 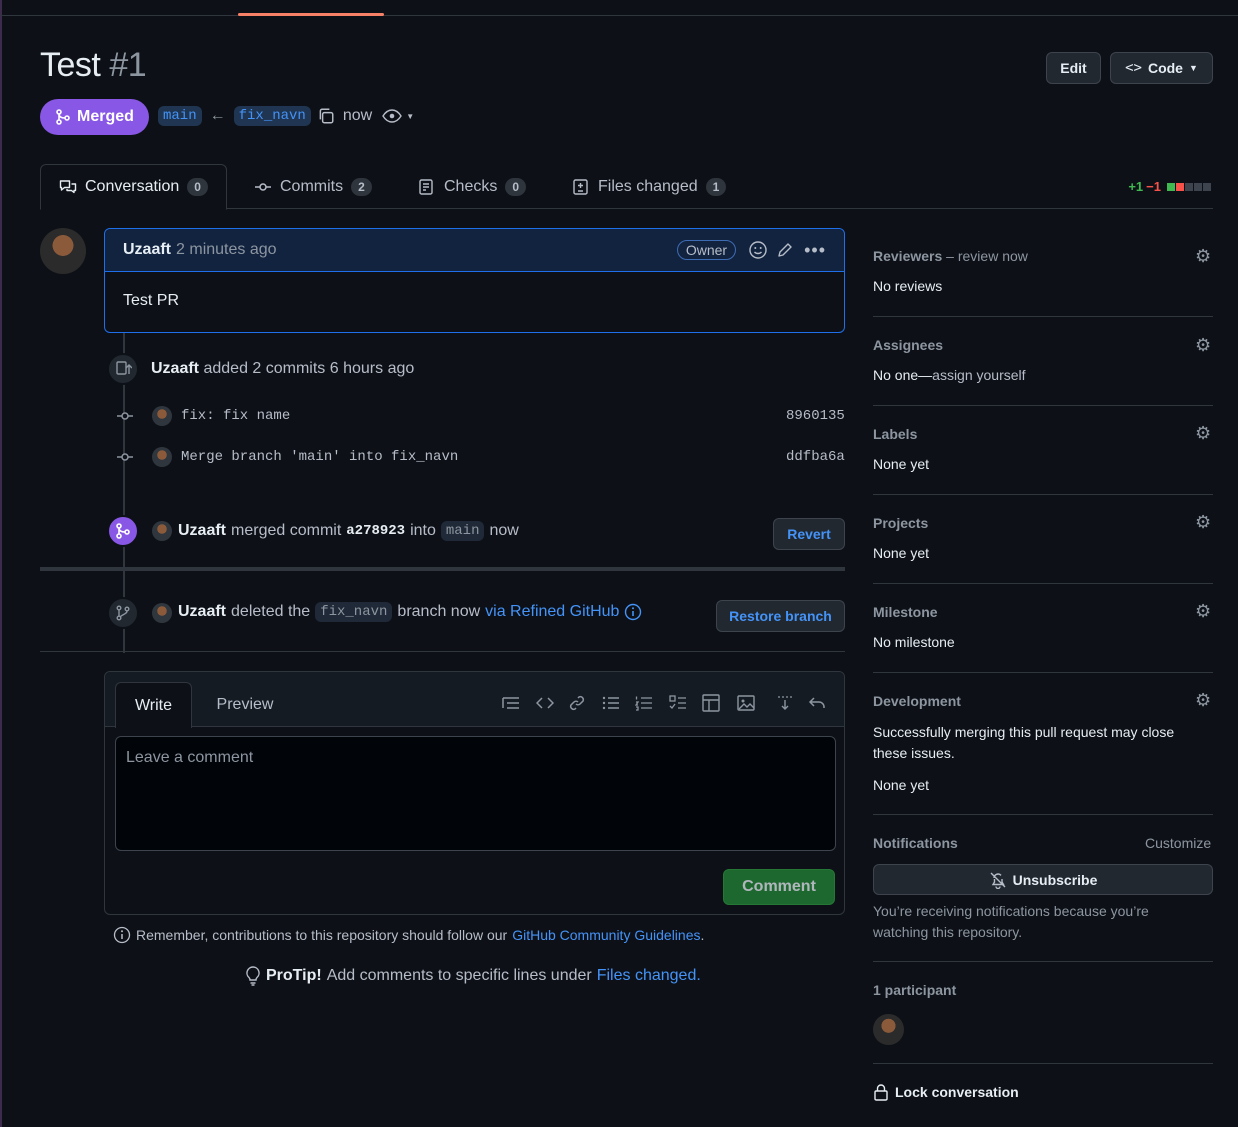 I want to click on comment-header: Uzaaft 2 minutes ago Owner •••, so click(x=474, y=250).